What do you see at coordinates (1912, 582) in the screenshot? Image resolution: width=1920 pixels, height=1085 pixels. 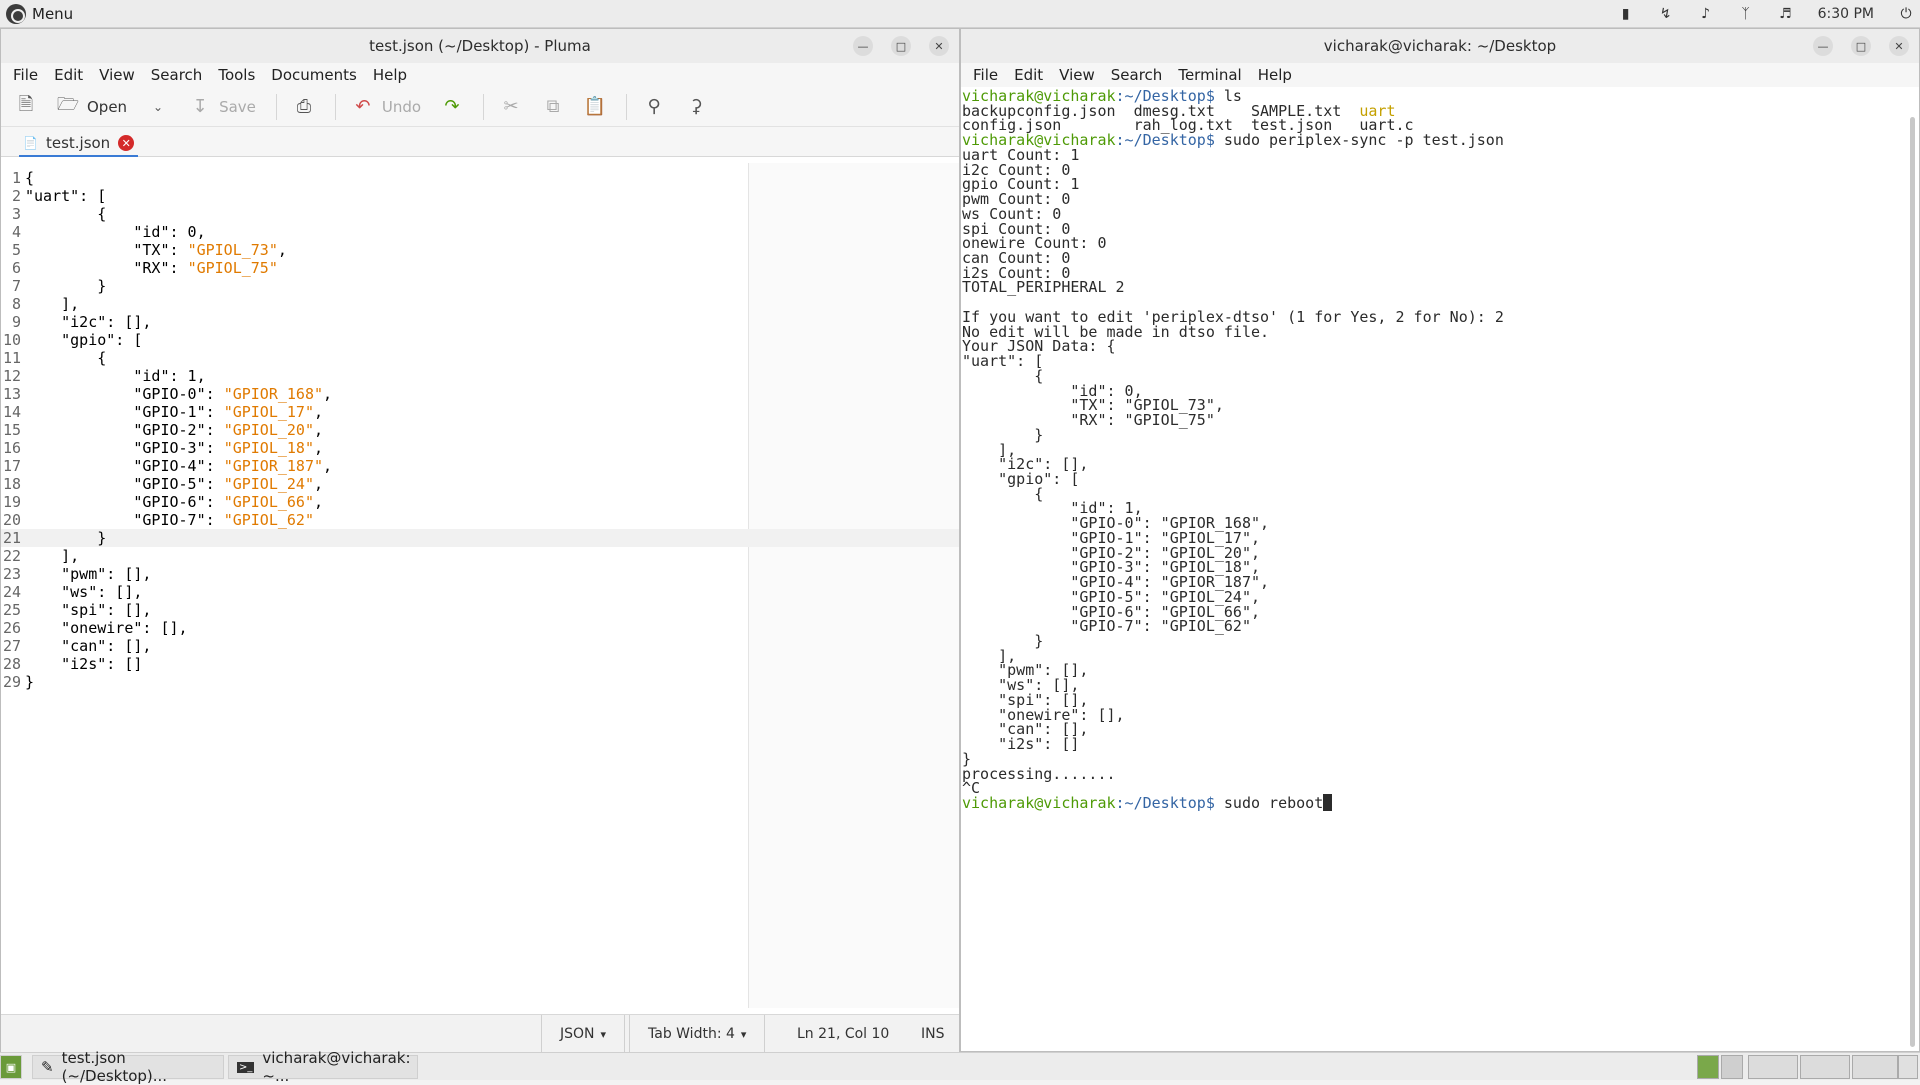 I see `terminal-scrollbar` at bounding box center [1912, 582].